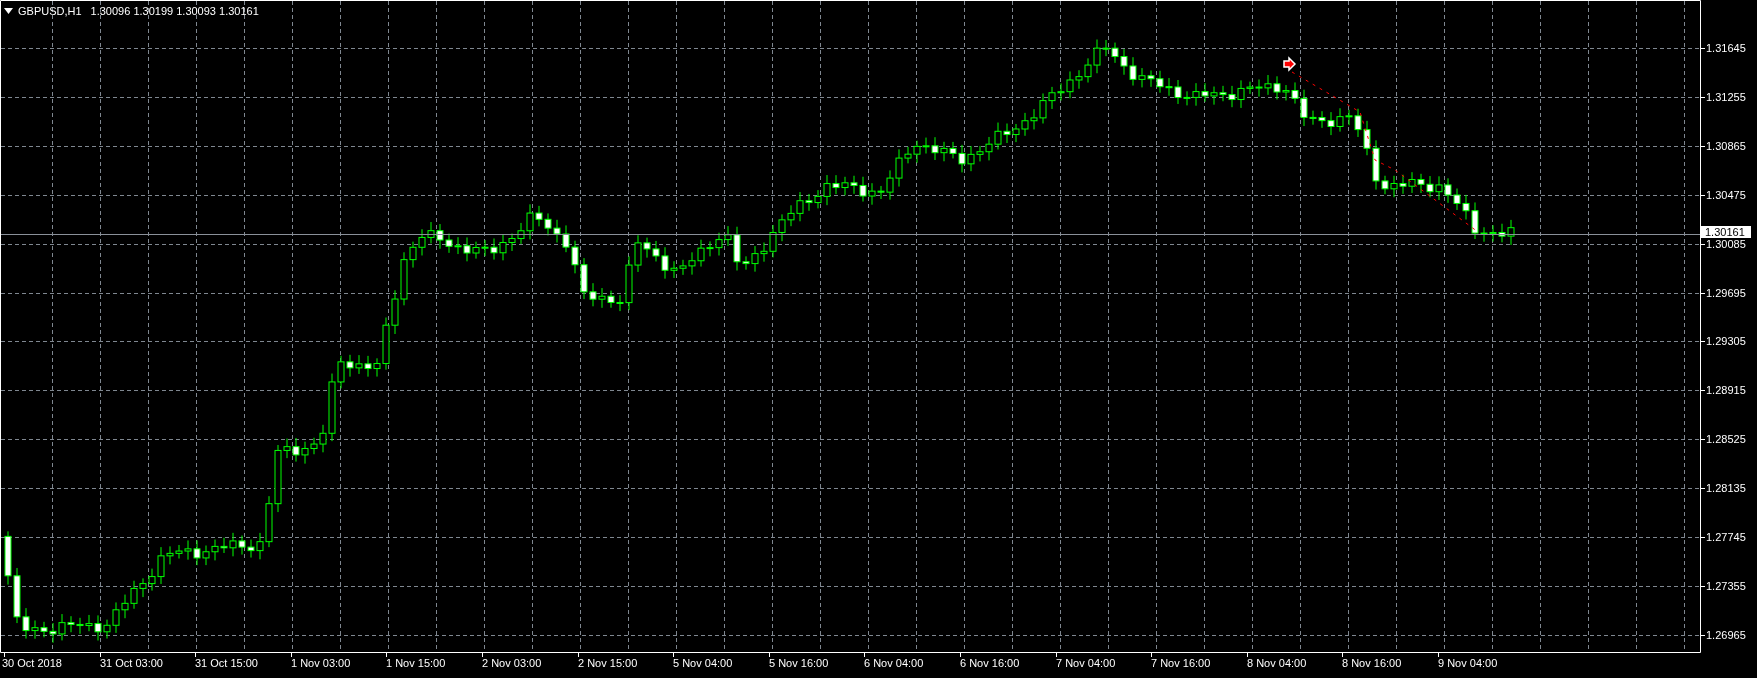 The height and width of the screenshot is (678, 1757). What do you see at coordinates (1726, 231) in the screenshot?
I see `current-price-label: 1.30161` at bounding box center [1726, 231].